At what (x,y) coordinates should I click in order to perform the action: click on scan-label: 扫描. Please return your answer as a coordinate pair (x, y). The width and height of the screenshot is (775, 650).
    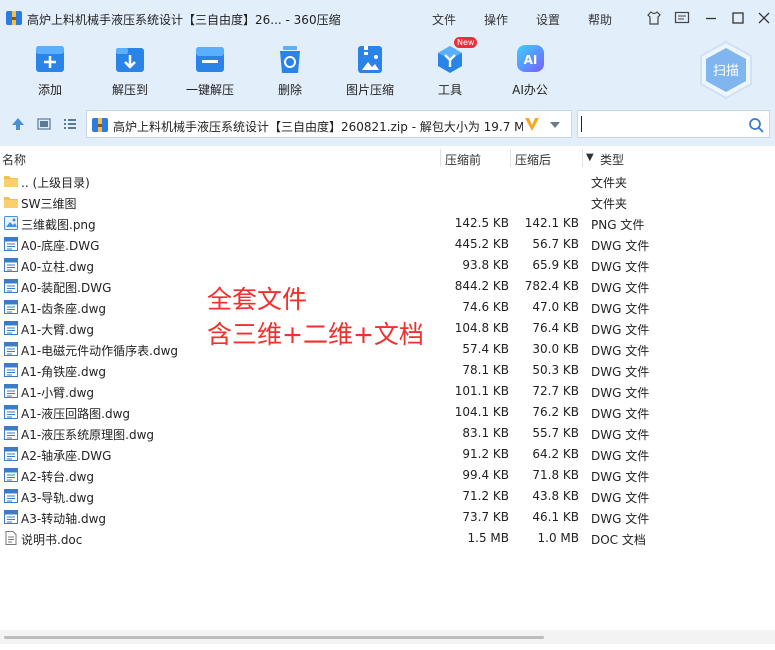
    Looking at the image, I should click on (726, 71).